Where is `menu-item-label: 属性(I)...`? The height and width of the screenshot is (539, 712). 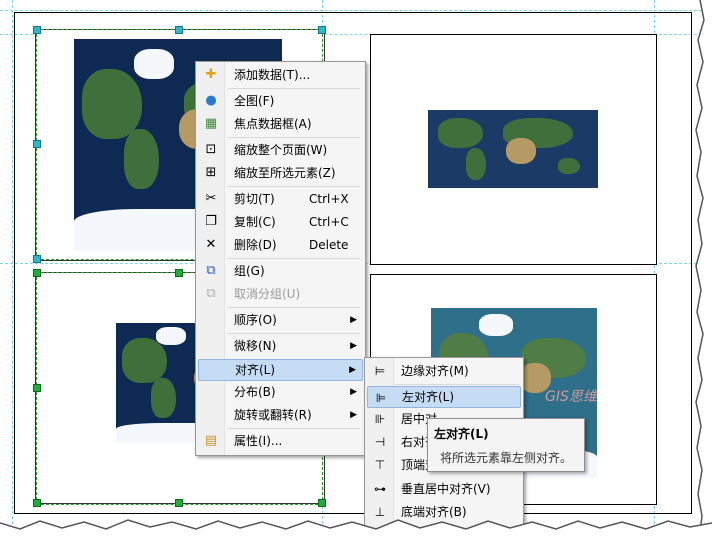
menu-item-label: 属性(I)... is located at coordinates (258, 441).